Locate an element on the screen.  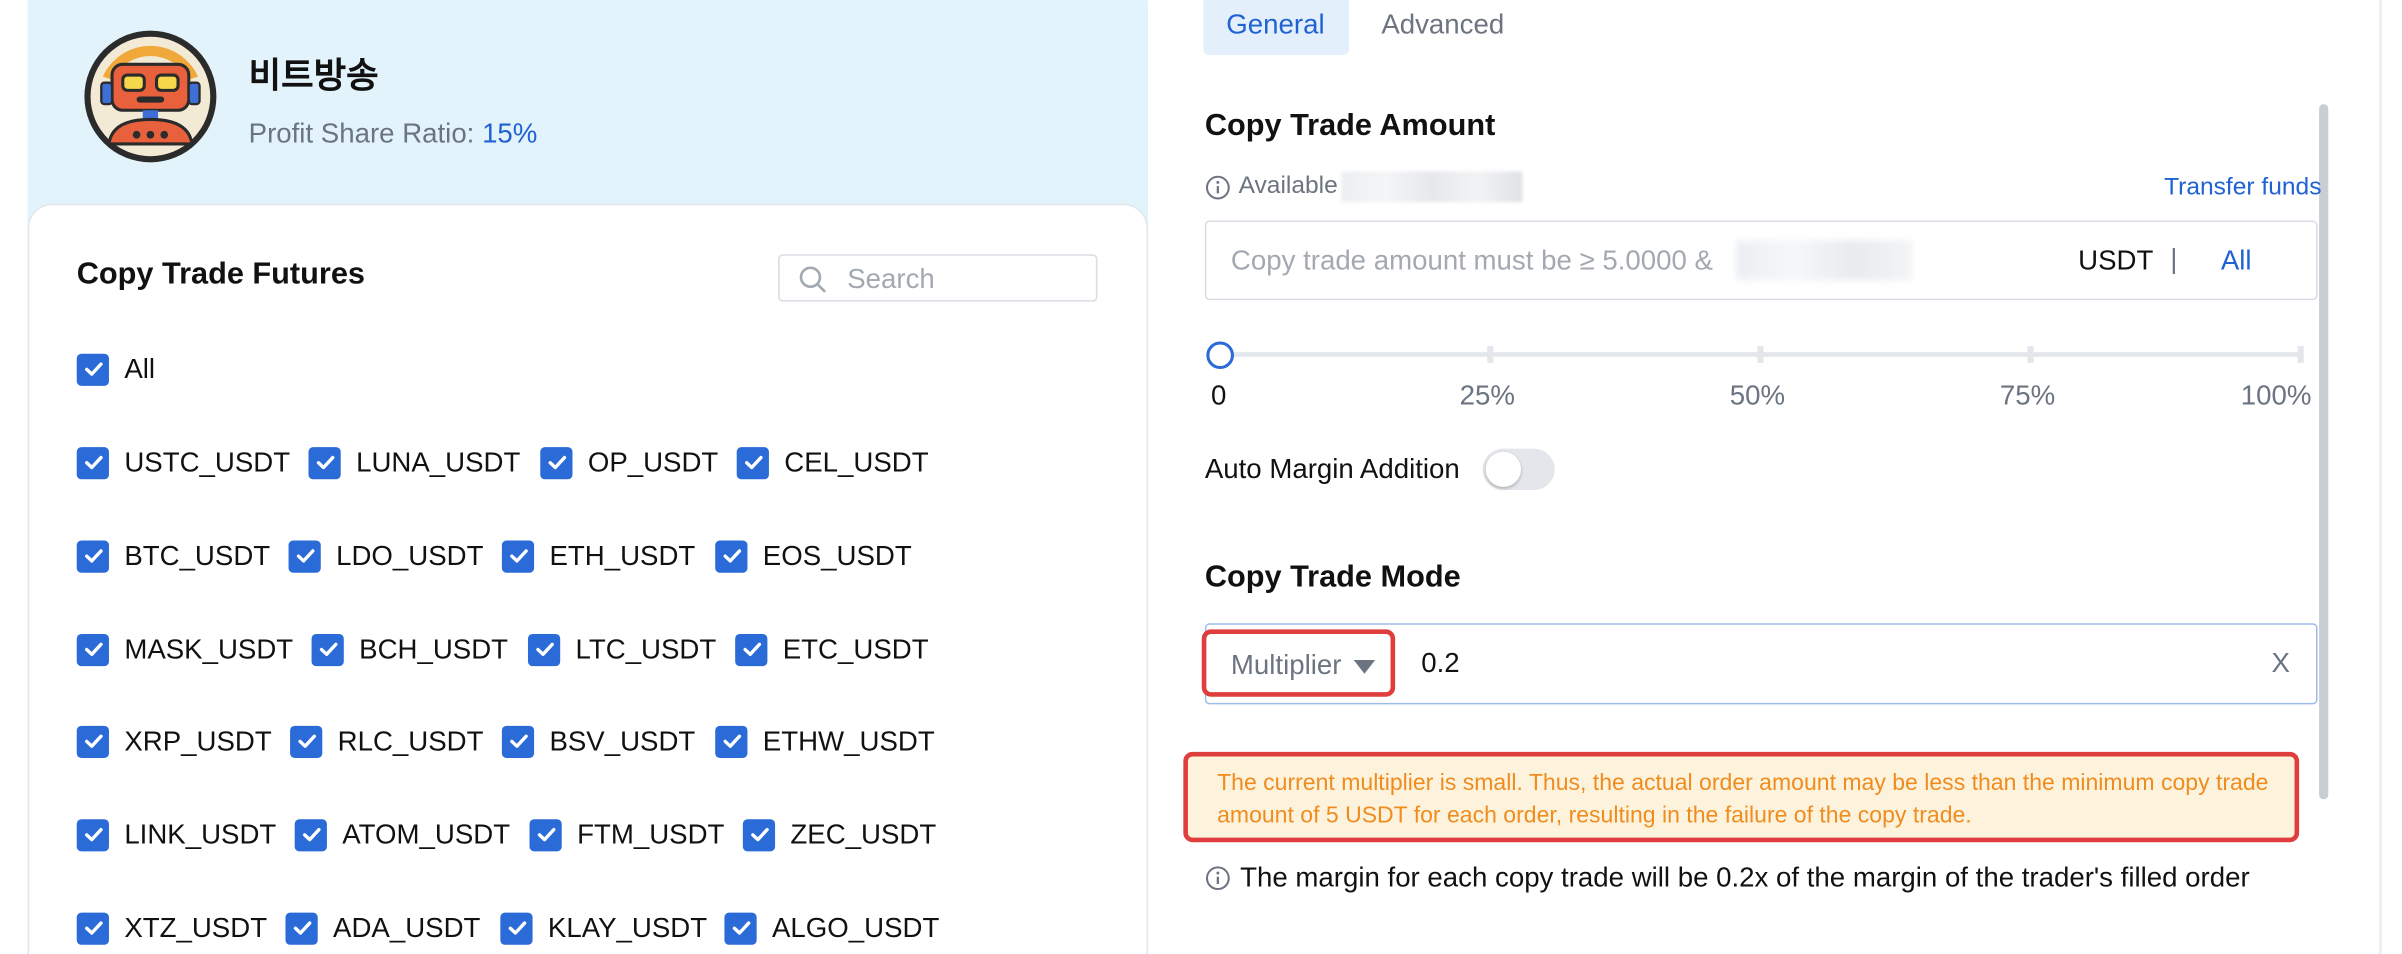
futures-item-label: KLAY_USDT is located at coordinates (627, 927).